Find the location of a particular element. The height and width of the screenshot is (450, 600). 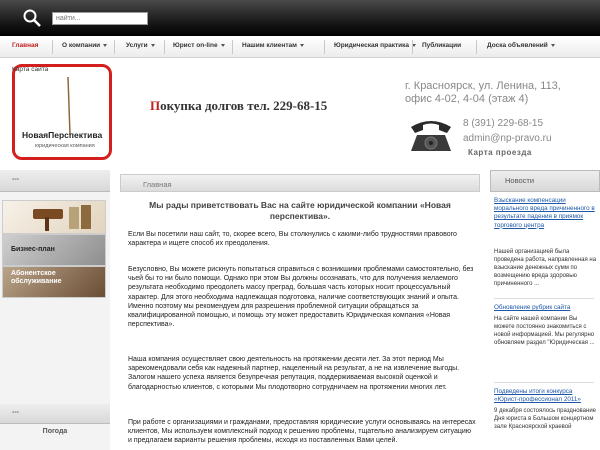

nav-label: Главная is located at coordinates (25, 45).